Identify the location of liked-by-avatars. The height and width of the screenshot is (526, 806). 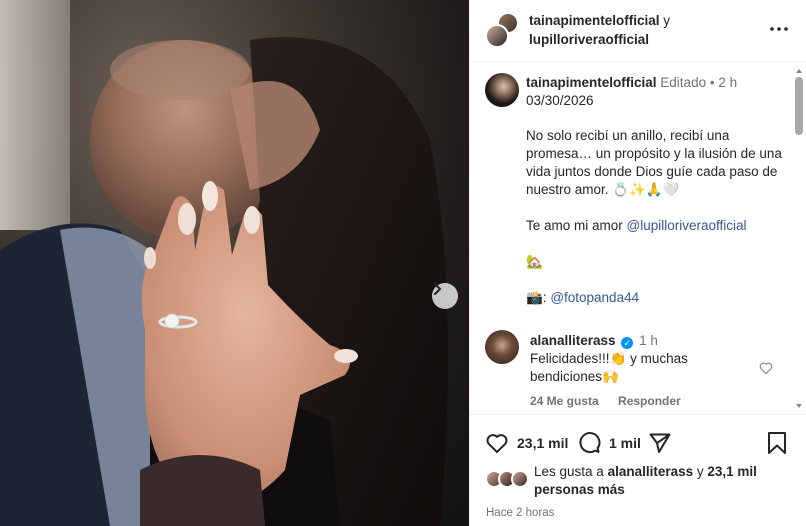
(509, 480).